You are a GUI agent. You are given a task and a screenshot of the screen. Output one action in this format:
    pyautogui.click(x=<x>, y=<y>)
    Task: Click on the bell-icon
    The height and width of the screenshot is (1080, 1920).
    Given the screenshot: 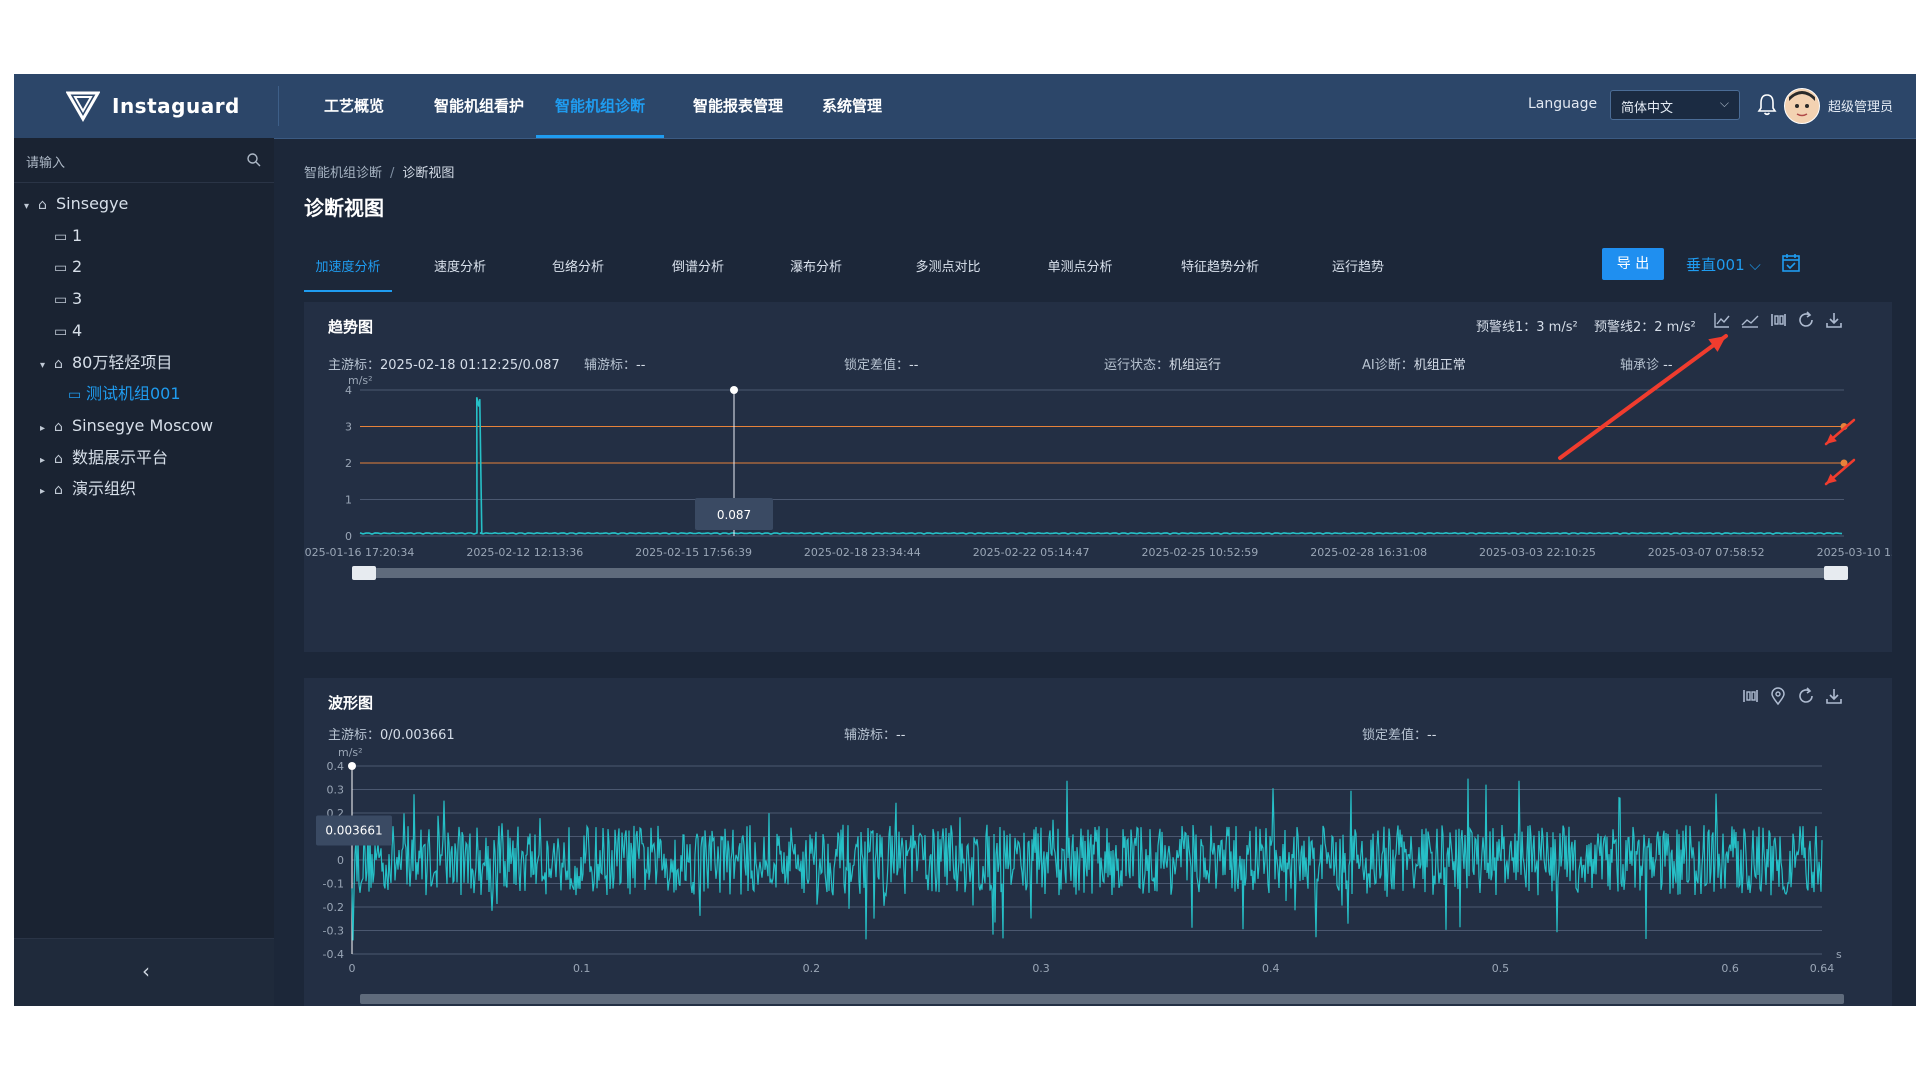 What is the action you would take?
    pyautogui.click(x=1767, y=104)
    